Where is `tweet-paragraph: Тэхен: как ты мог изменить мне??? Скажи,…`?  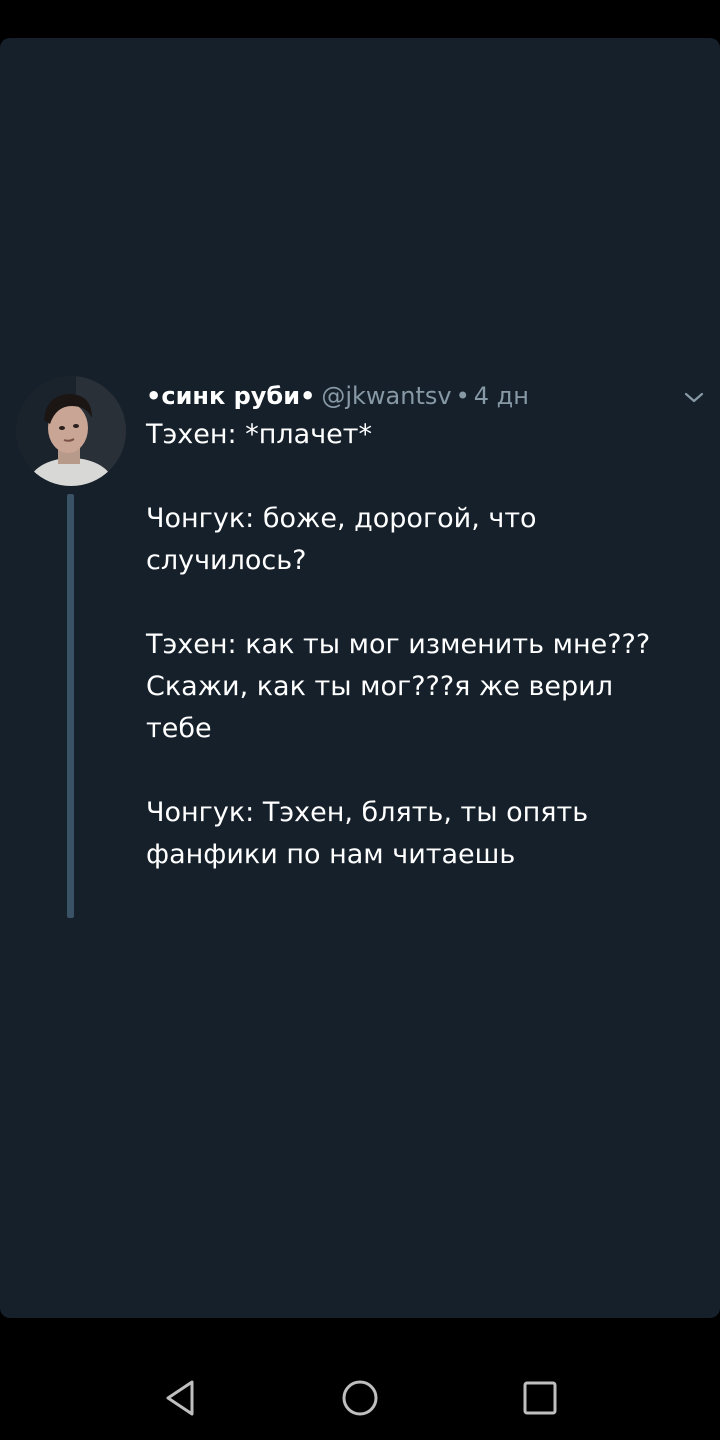 tweet-paragraph: Тэхен: как ты мог изменить мне??? Скажи,… is located at coordinates (402, 686).